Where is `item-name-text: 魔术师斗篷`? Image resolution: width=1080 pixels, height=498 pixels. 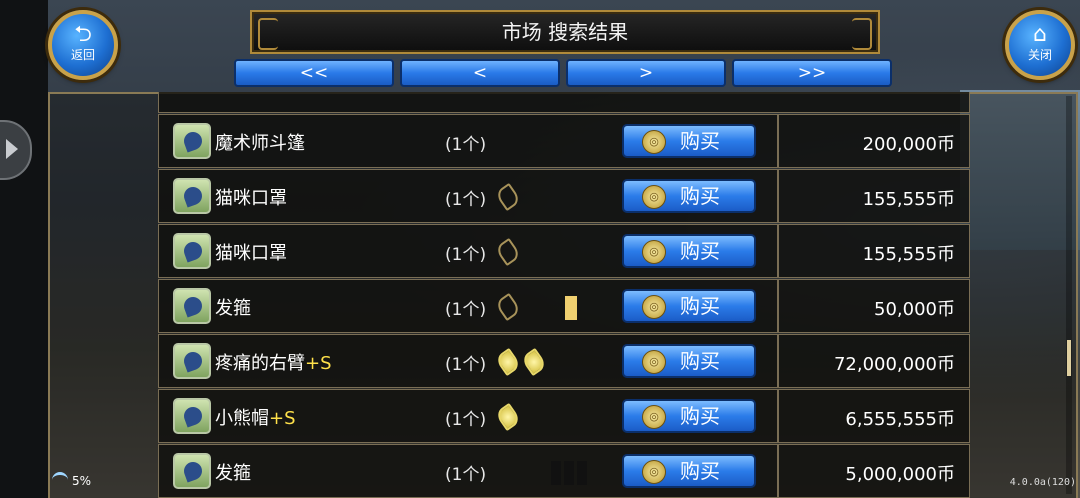 item-name-text: 魔术师斗篷 is located at coordinates (260, 143).